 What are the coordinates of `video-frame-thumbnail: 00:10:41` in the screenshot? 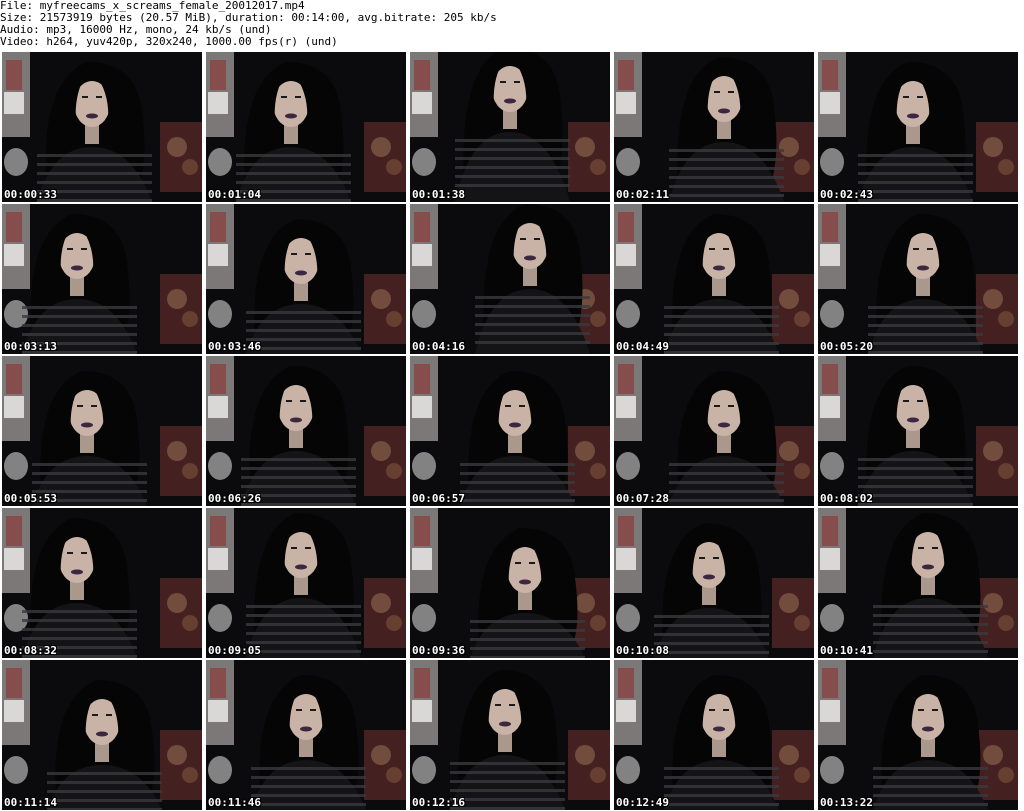 It's located at (918, 583).